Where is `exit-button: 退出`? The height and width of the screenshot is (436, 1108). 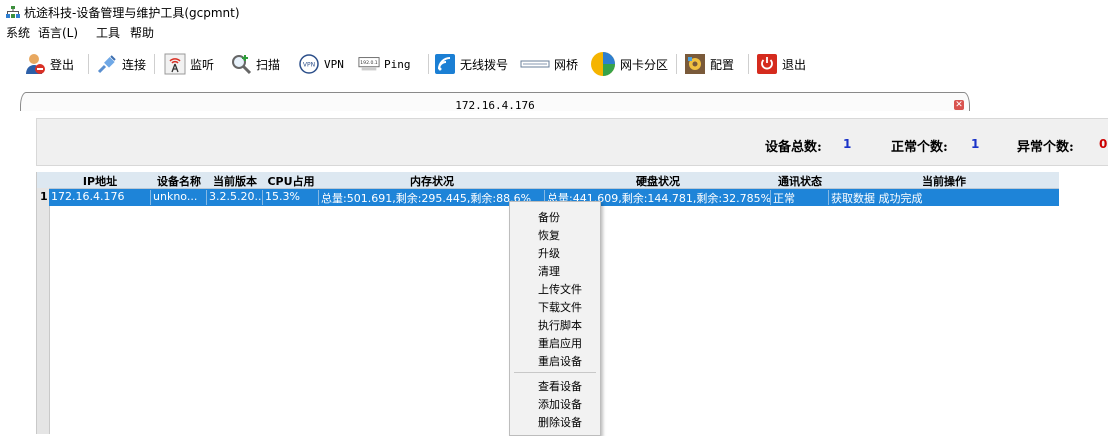 exit-button: 退出 is located at coordinates (781, 64).